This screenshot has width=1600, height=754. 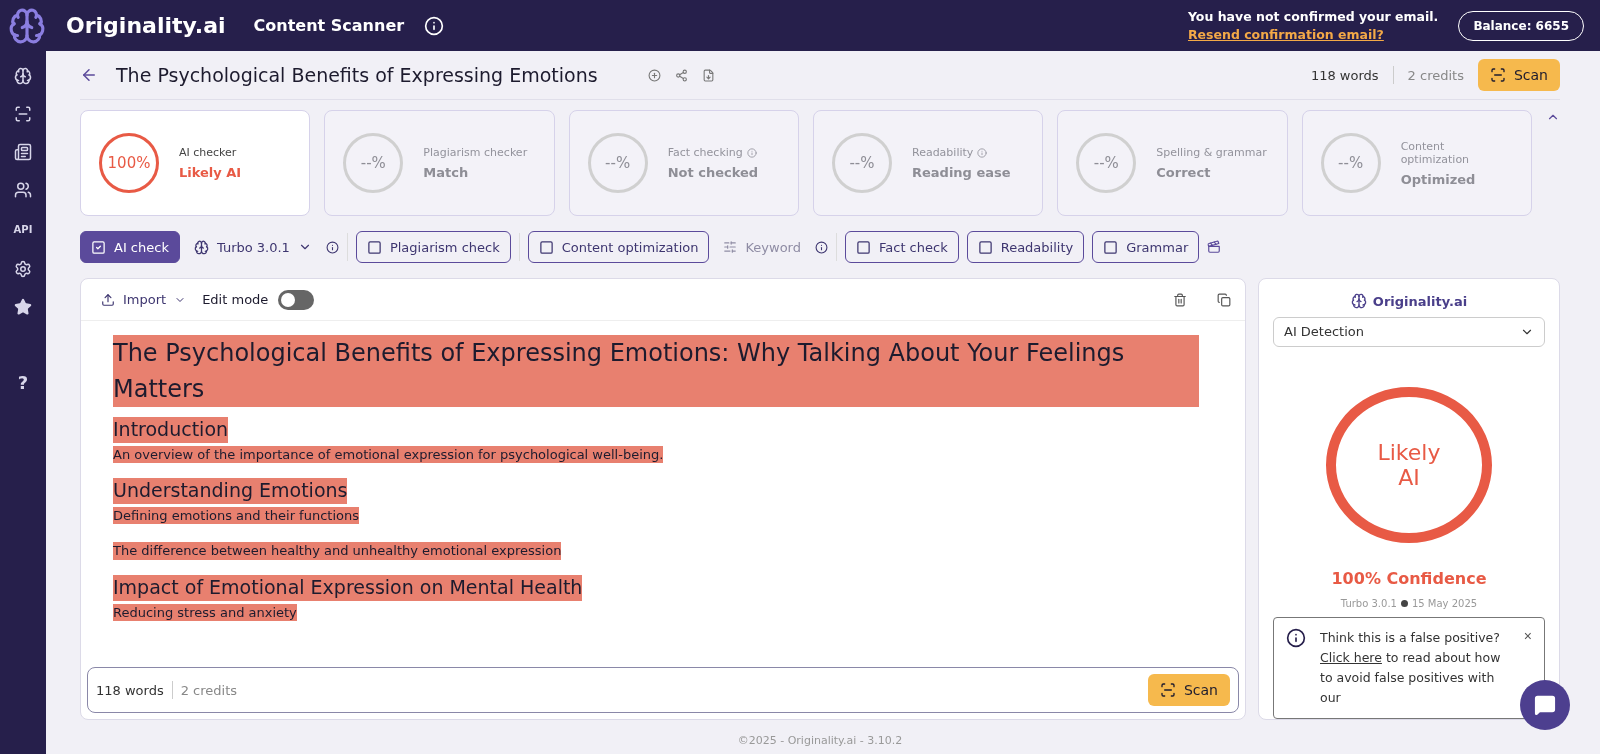 I want to click on share-icon, so click(x=681, y=75).